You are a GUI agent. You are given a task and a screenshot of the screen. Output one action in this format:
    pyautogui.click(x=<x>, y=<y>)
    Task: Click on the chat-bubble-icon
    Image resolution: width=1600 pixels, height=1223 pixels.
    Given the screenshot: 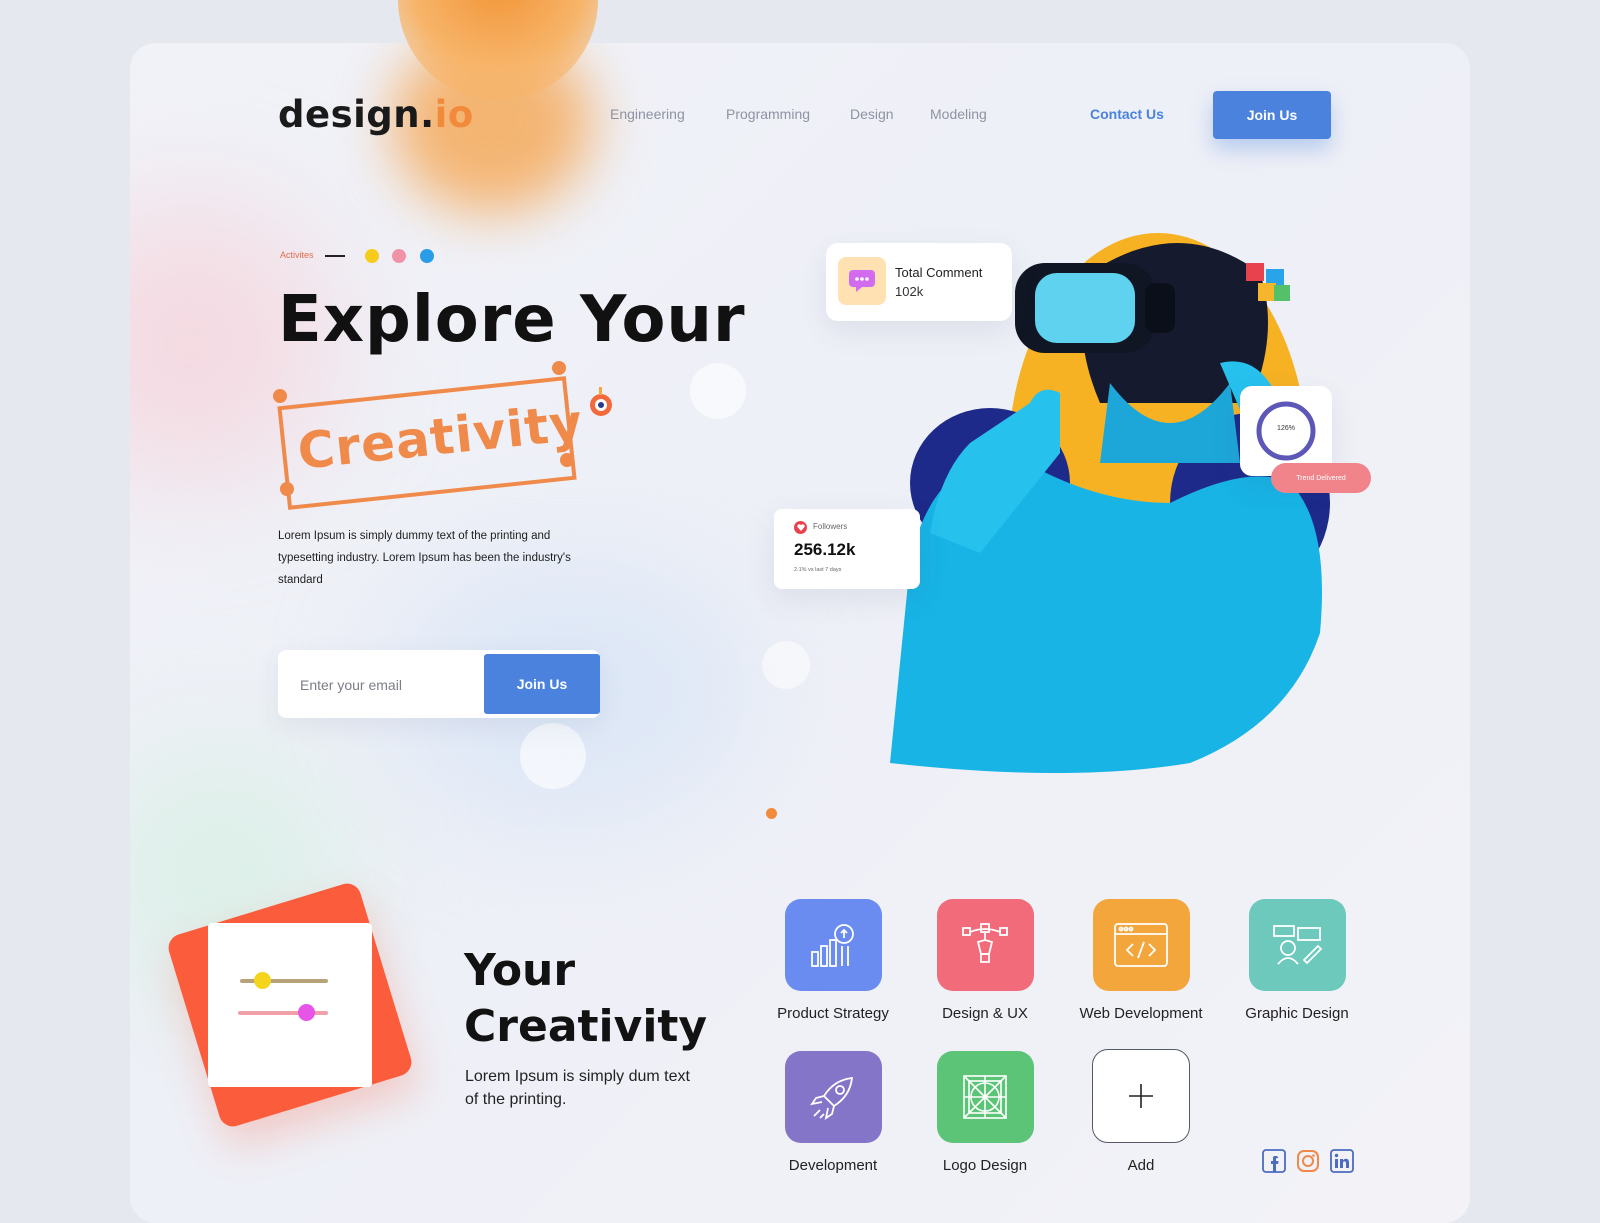 What is the action you would take?
    pyautogui.click(x=862, y=281)
    